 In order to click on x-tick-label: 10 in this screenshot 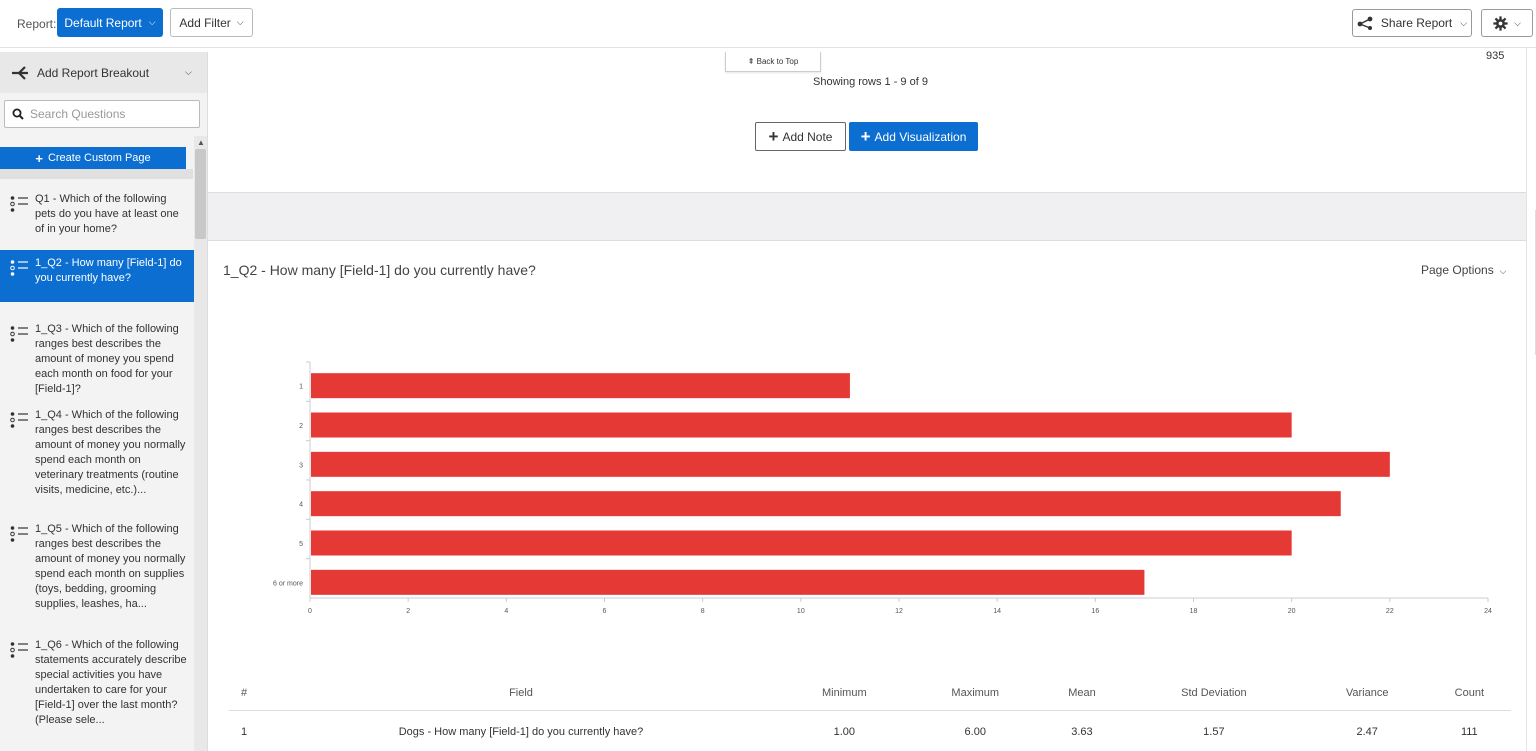, I will do `click(801, 611)`.